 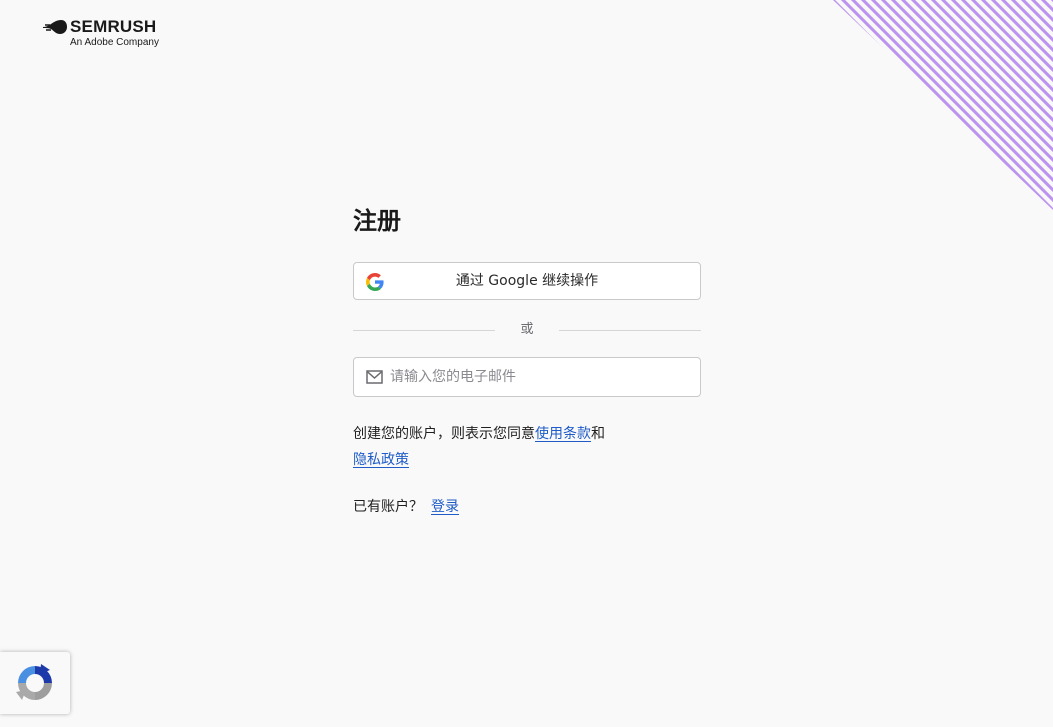 I want to click on terms-prefix: 创建您的账户，则表示您同意, so click(x=444, y=434).